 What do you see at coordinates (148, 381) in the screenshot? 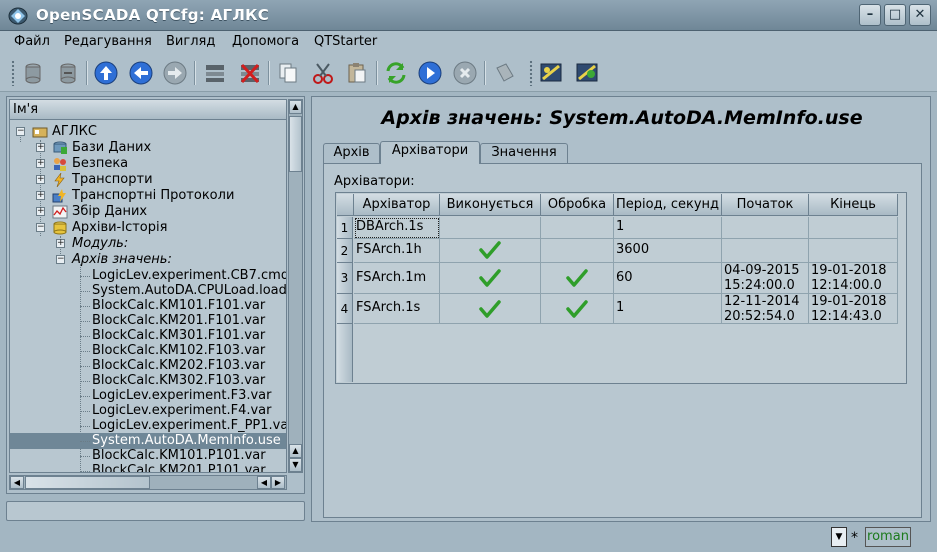
I see `tree-item-archive: BlockCalc.KM302.F103.var` at bounding box center [148, 381].